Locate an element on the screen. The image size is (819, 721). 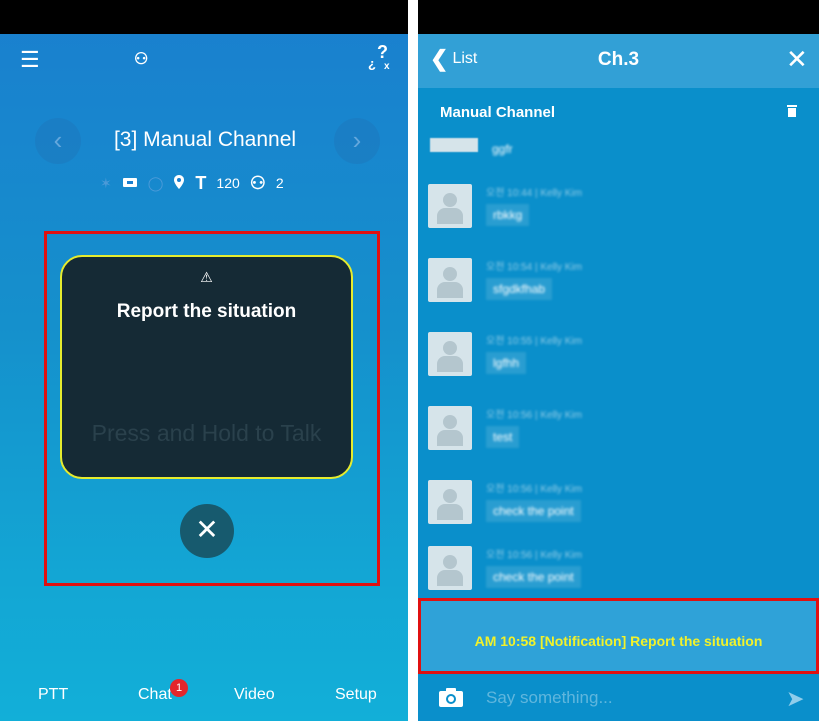
chat-unread-badge: 1 is located at coordinates (179, 688).